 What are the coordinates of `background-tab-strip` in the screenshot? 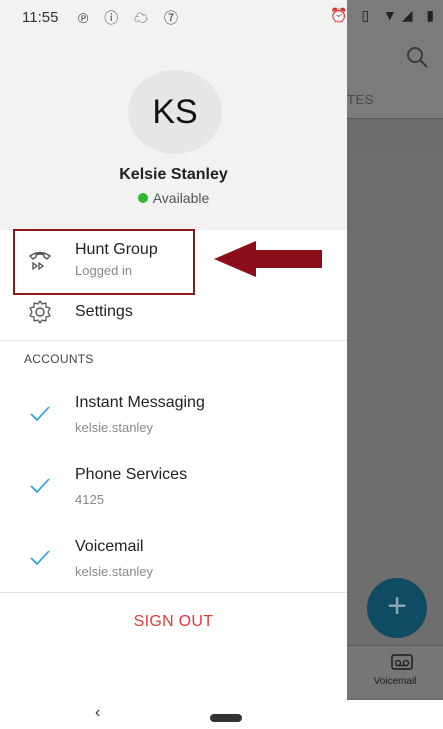 It's located at (395, 134).